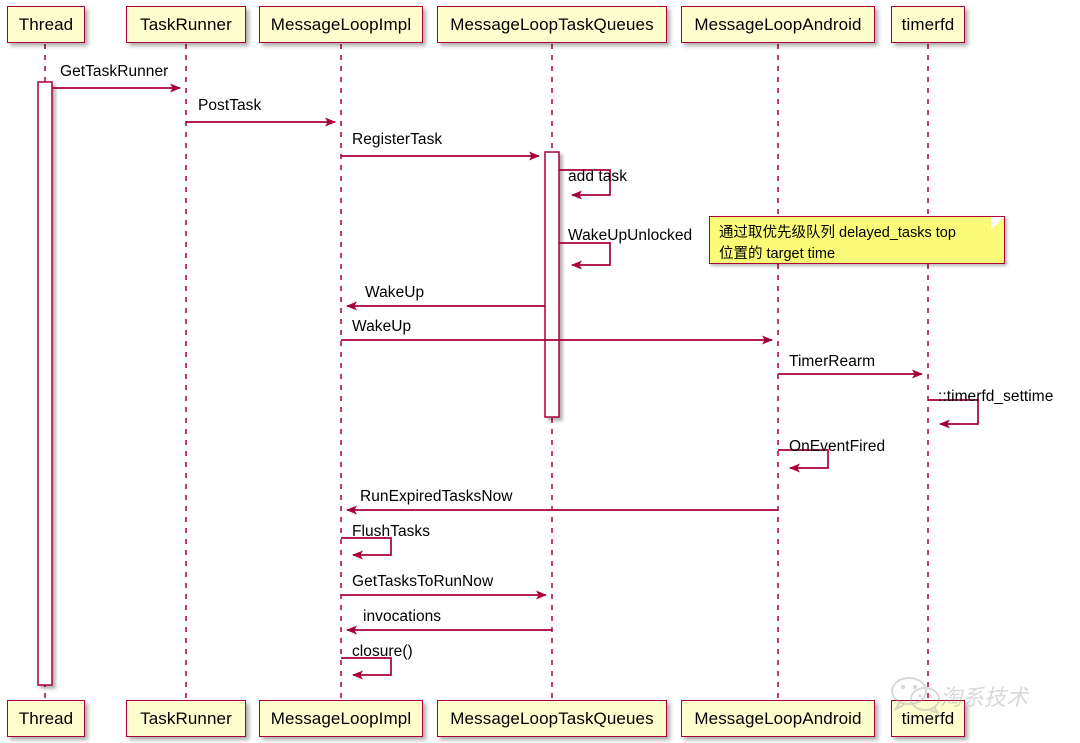 This screenshot has width=1080, height=743. Describe the element at coordinates (397, 139) in the screenshot. I see `message-label-register-task: RegisterTask` at that location.